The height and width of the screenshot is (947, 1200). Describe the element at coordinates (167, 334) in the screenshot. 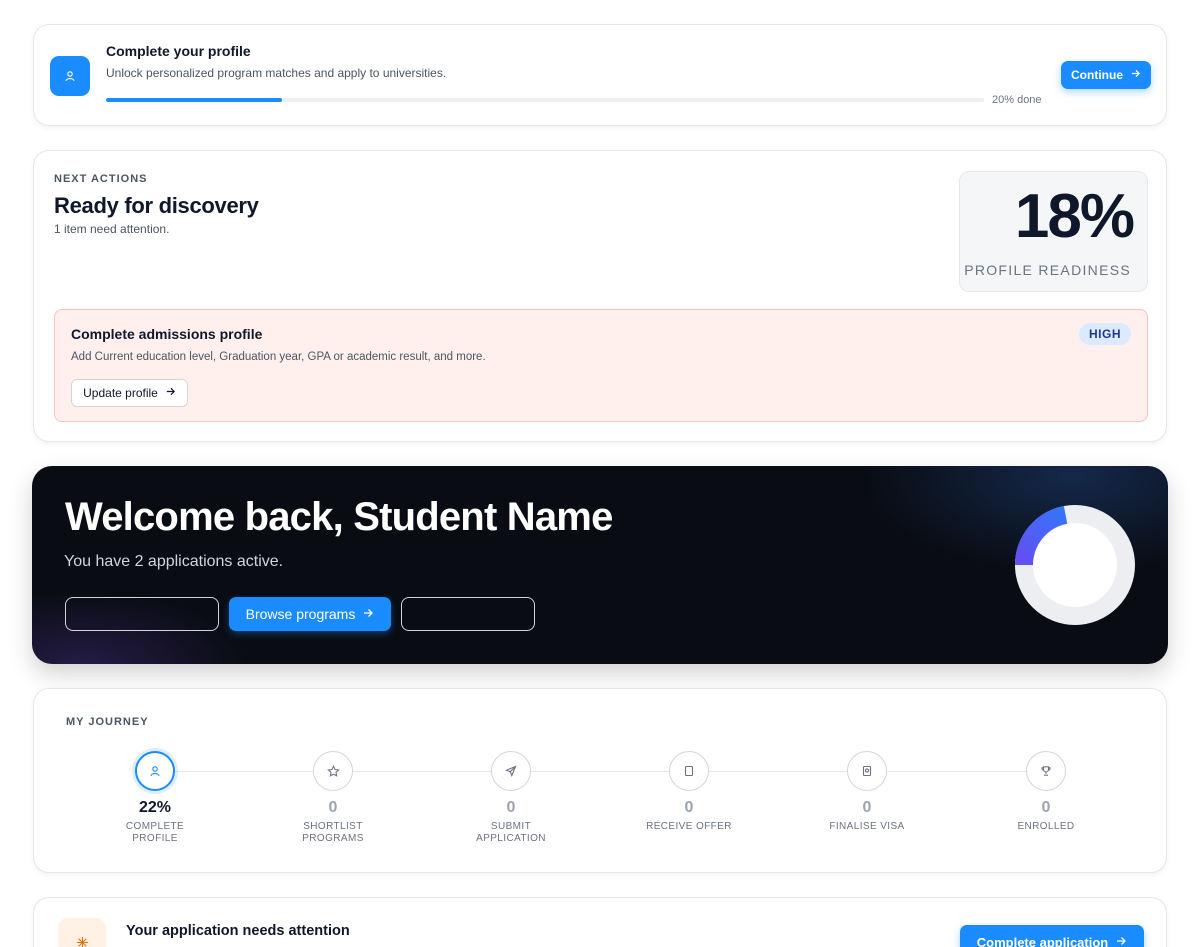

I see `alert-title: Complete admissions profile` at that location.